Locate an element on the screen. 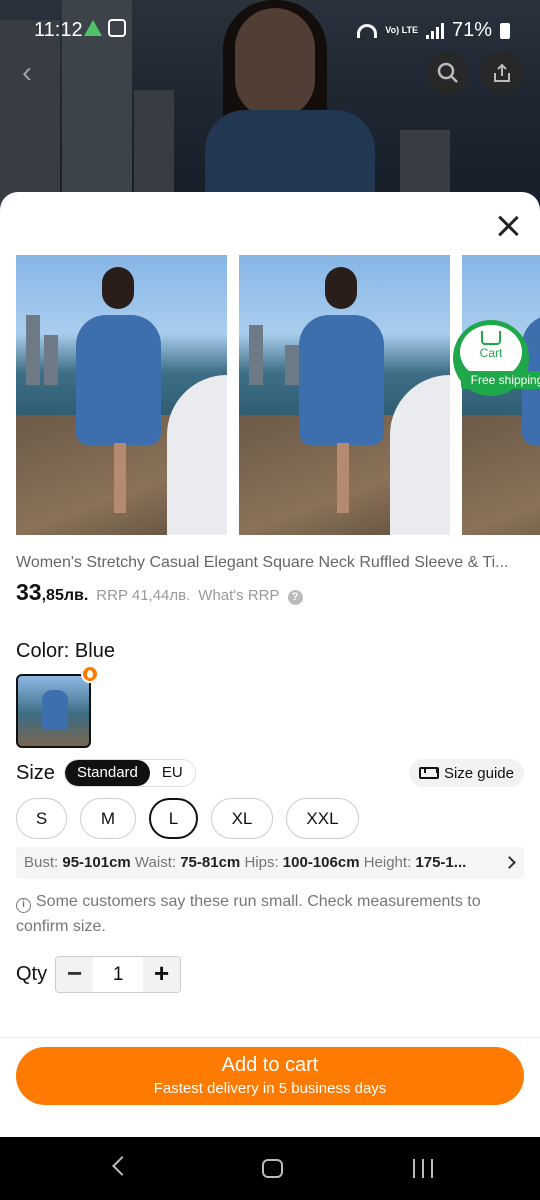 This screenshot has height=1200, width=540. size-label: Size is located at coordinates (35, 773).